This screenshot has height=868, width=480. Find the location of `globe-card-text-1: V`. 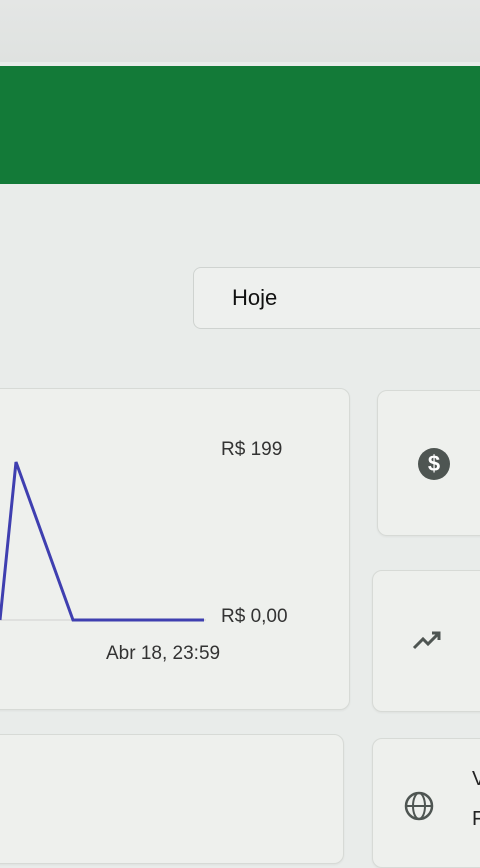

globe-card-text-1: V is located at coordinates (476, 779).